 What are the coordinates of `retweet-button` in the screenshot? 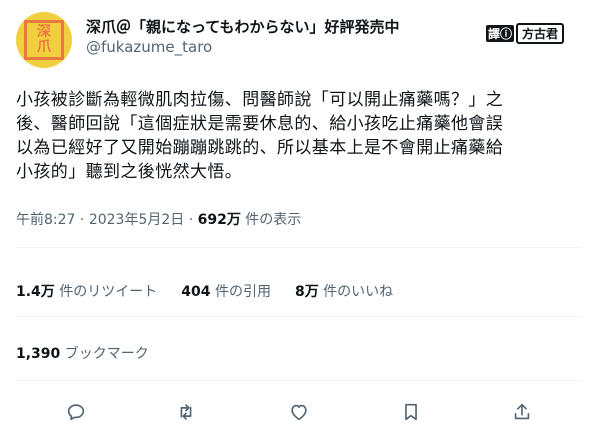 It's located at (186, 412).